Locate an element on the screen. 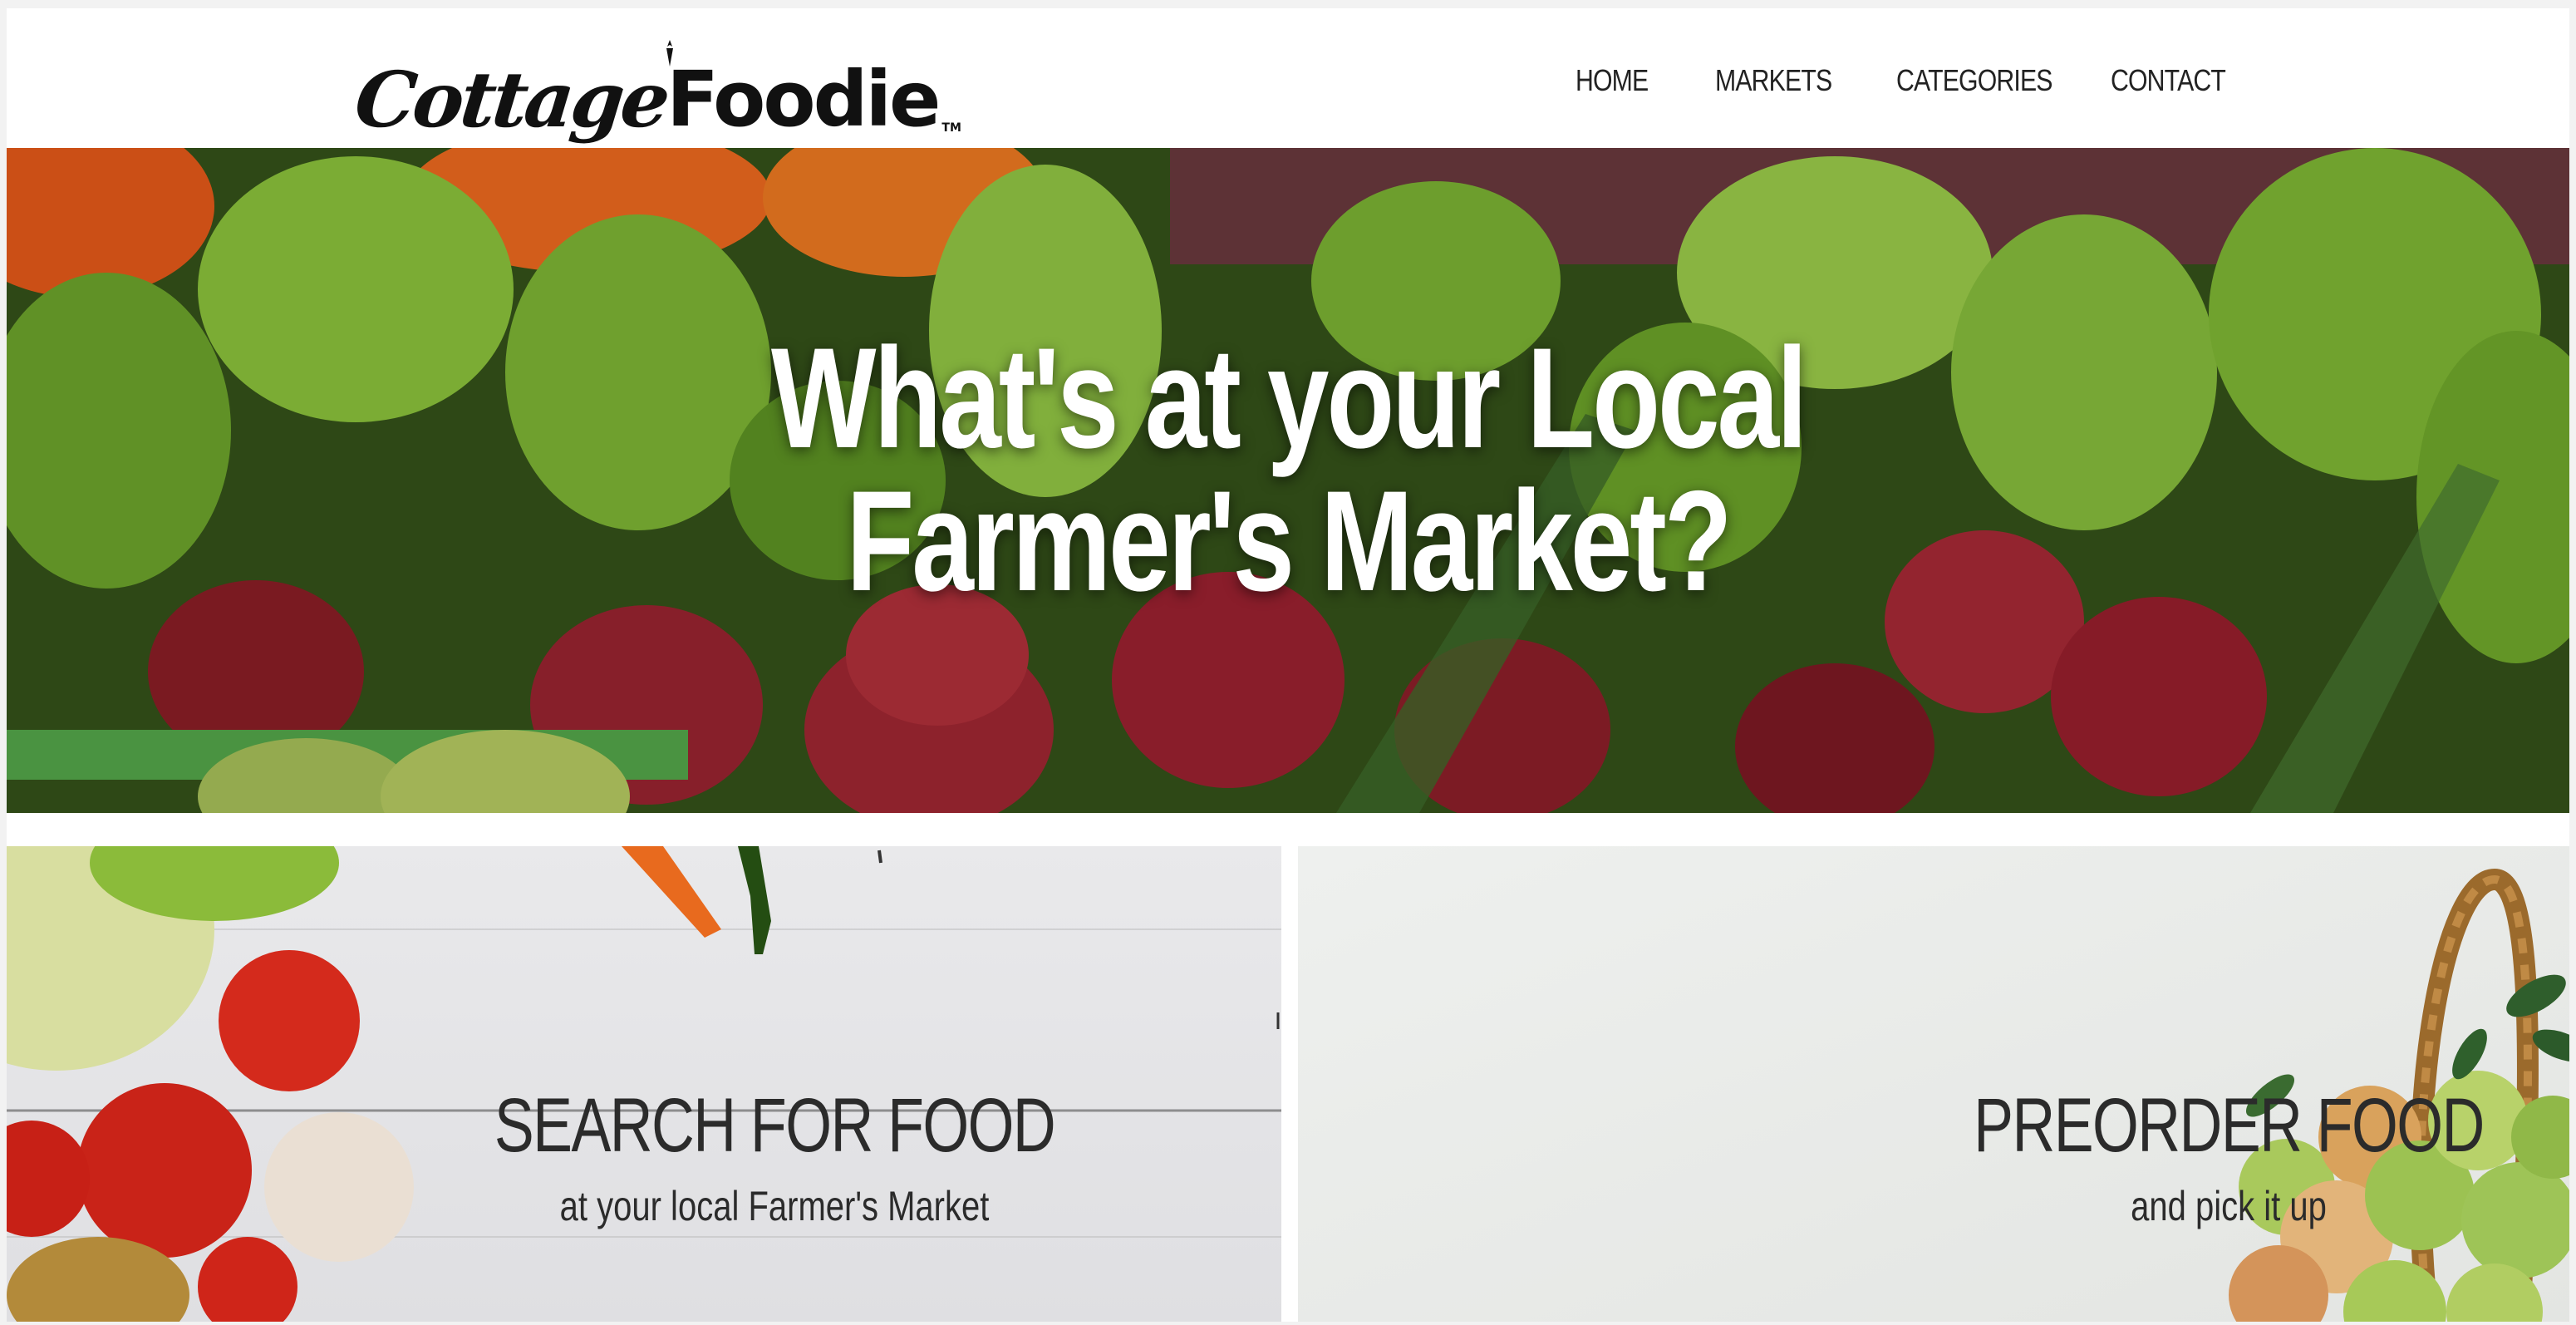  hero-title-line2: Farmer's Market? is located at coordinates (1289, 541).